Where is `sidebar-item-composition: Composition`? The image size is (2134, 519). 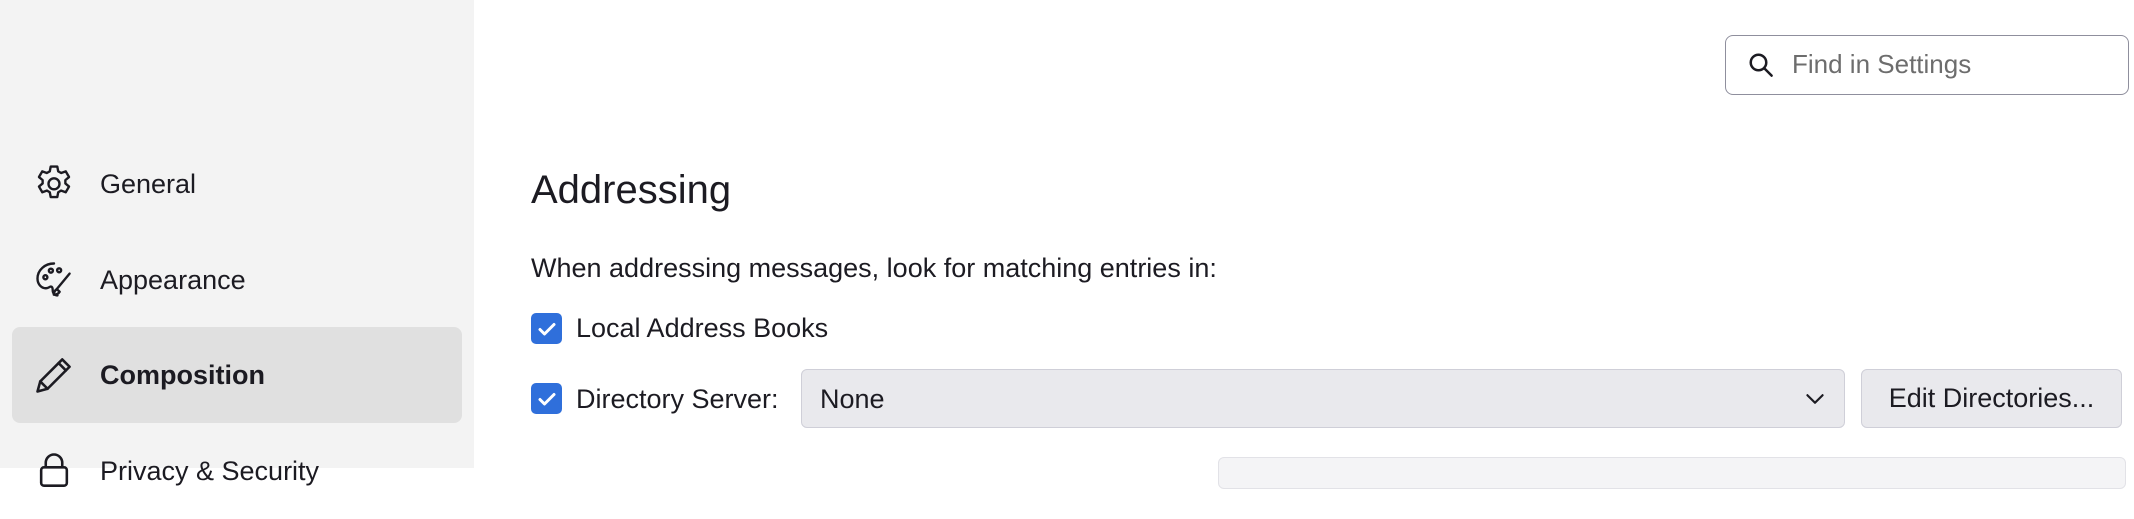 sidebar-item-composition: Composition is located at coordinates (237, 375).